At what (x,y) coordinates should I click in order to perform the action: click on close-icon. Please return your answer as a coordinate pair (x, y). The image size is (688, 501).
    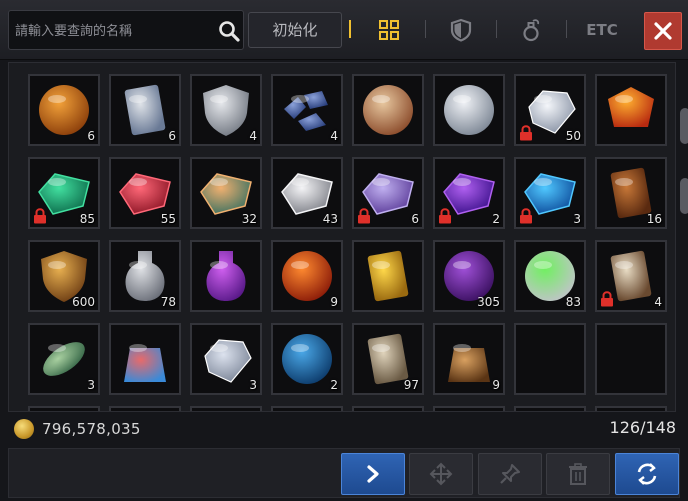
    Looking at the image, I should click on (663, 31).